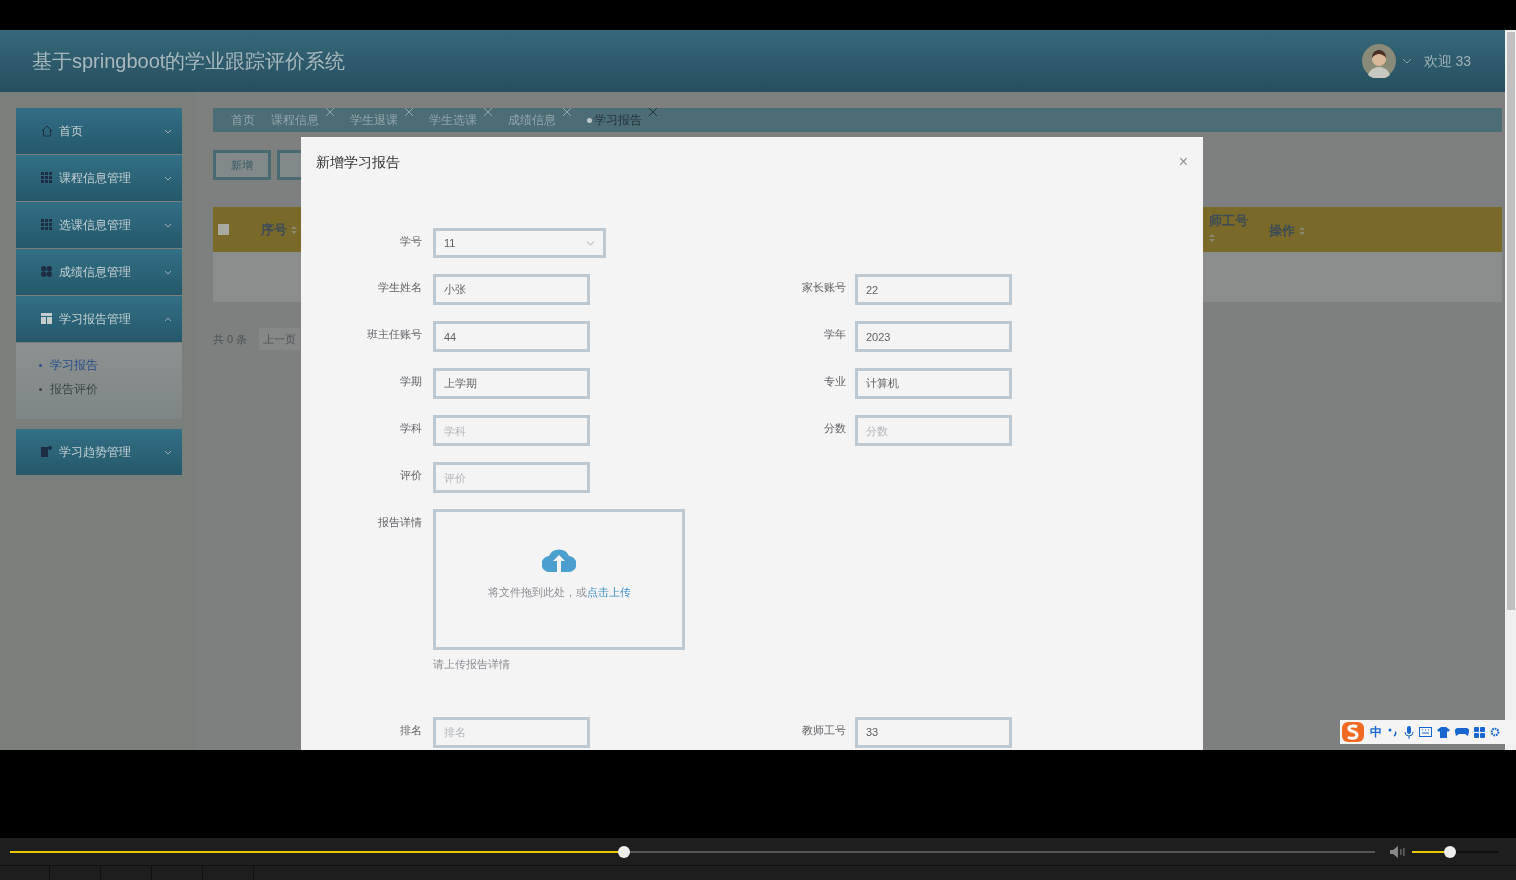  What do you see at coordinates (519, 243) in the screenshot?
I see `select-field: 11` at bounding box center [519, 243].